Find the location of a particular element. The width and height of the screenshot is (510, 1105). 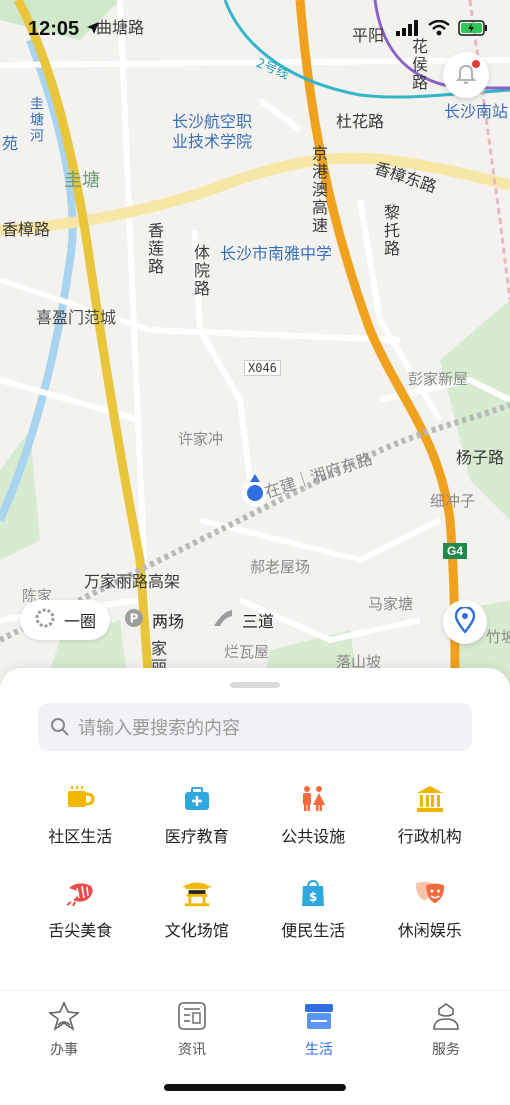

location-arrow-icon is located at coordinates (93, 29).